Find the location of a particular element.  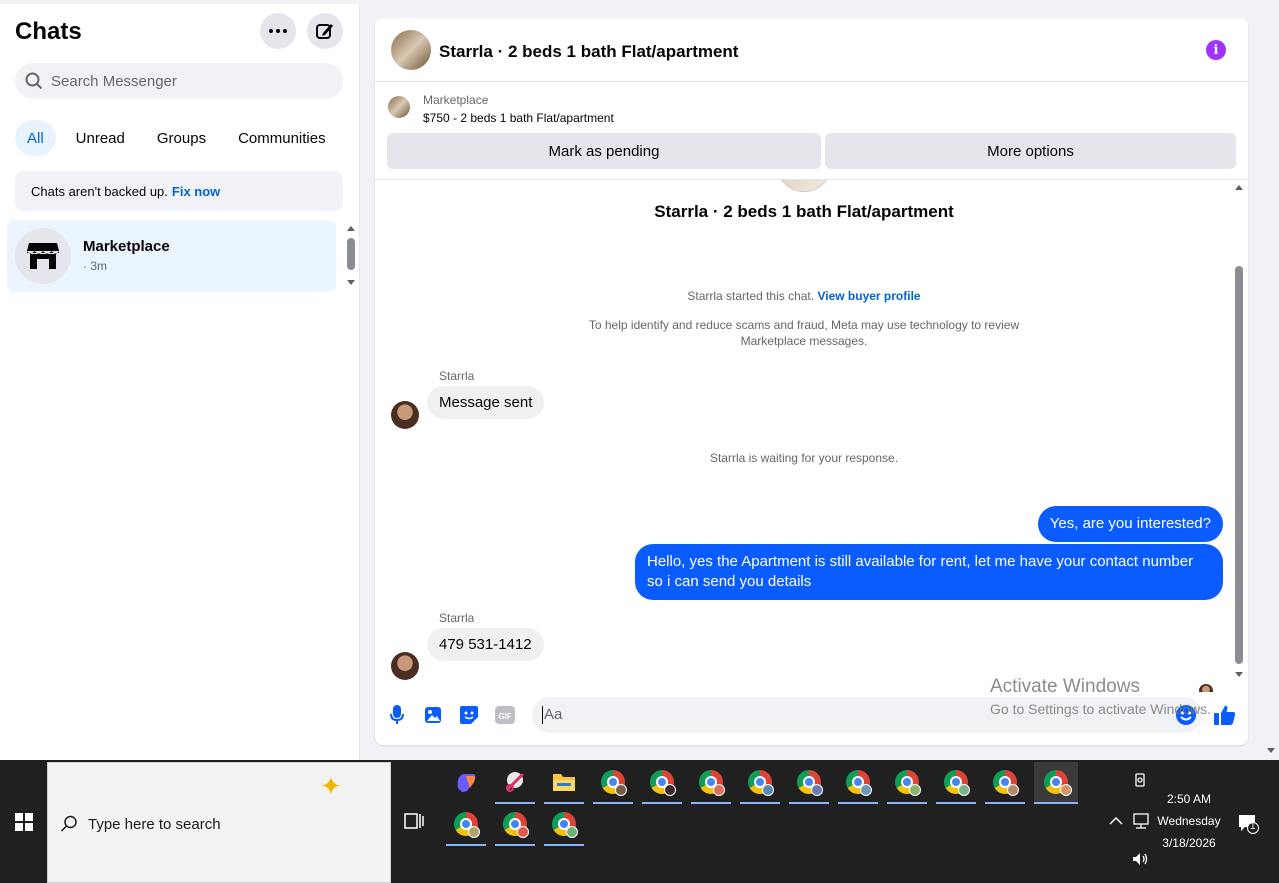

watermark-subtitle: Go to Settings to activate Windows. is located at coordinates (1100, 709).